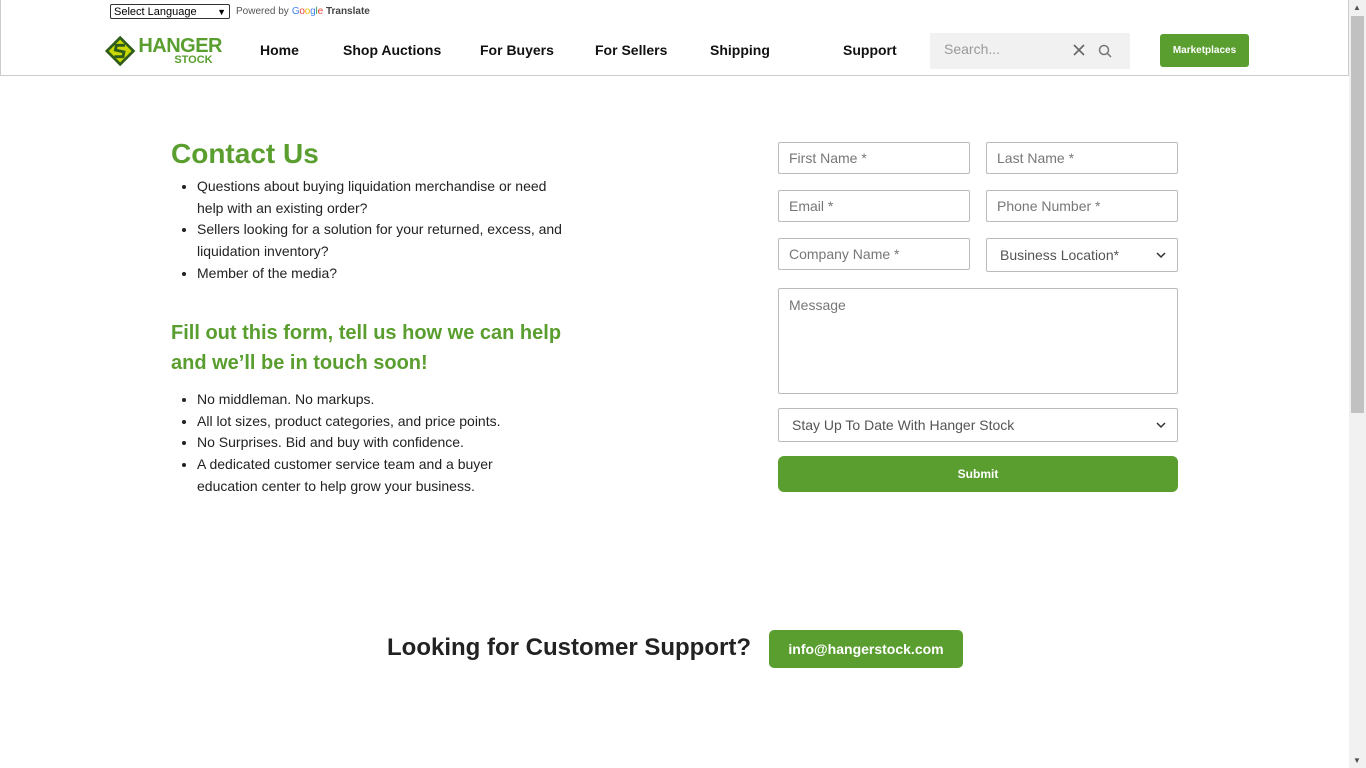 The image size is (1366, 768). What do you see at coordinates (1357, 760) in the screenshot?
I see `scroll-down-icon: ▼` at bounding box center [1357, 760].